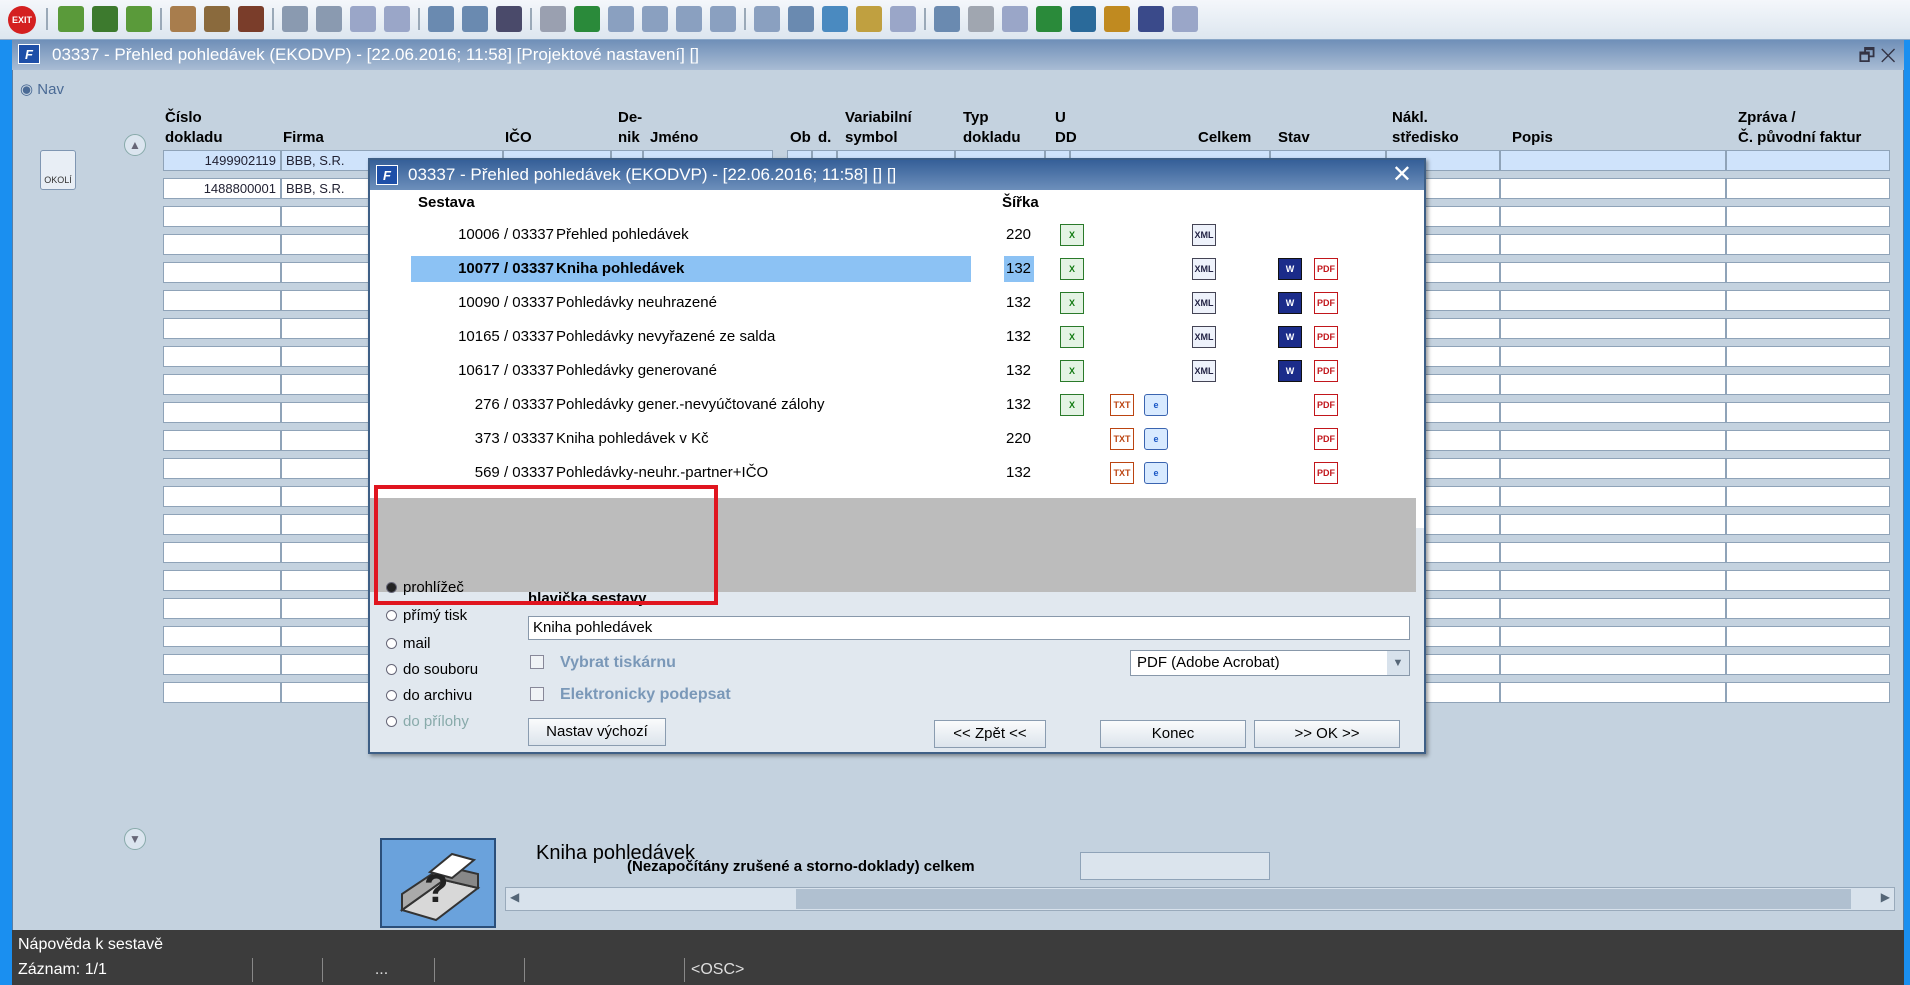 The width and height of the screenshot is (1910, 985). I want to click on web-export-icon: e, so click(1156, 473).